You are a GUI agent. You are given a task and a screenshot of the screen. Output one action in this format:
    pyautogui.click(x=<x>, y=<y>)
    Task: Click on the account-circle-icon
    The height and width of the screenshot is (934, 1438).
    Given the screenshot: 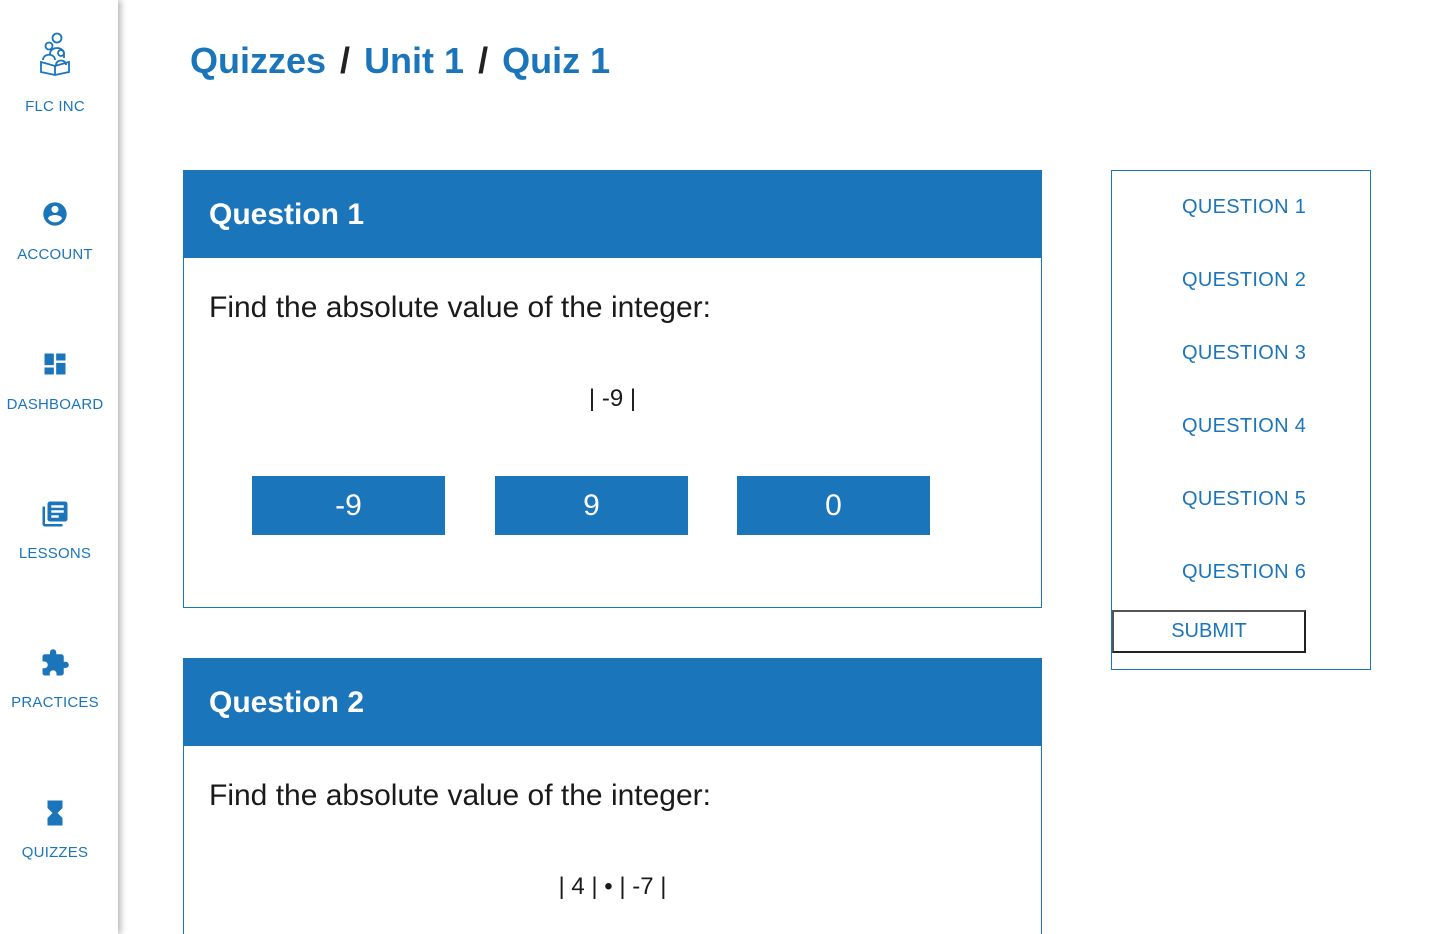 What is the action you would take?
    pyautogui.click(x=55, y=214)
    